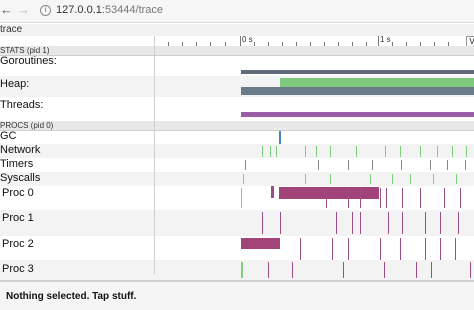 This screenshot has width=474, height=310. I want to click on proc1-label: Proc 1, so click(18, 218).